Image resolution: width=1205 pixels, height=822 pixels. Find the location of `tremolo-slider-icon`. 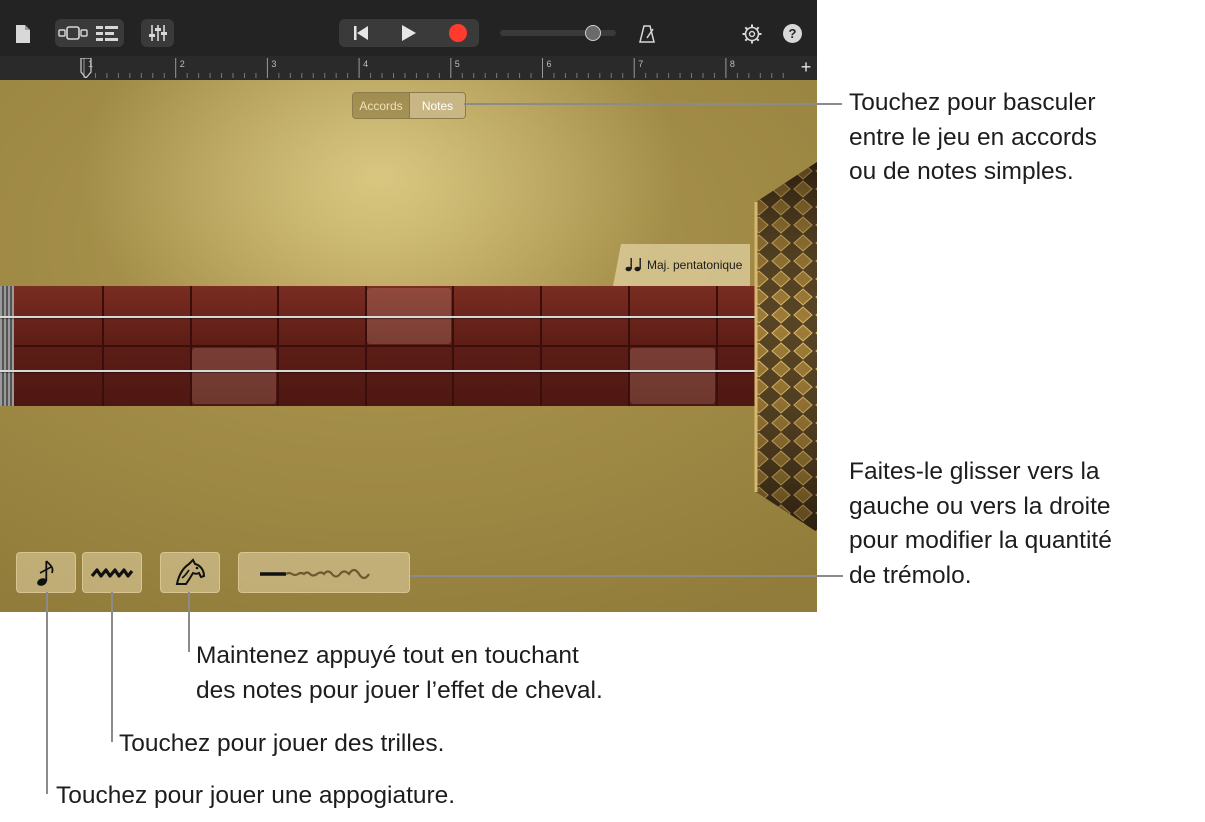

tremolo-slider-icon is located at coordinates (315, 573).